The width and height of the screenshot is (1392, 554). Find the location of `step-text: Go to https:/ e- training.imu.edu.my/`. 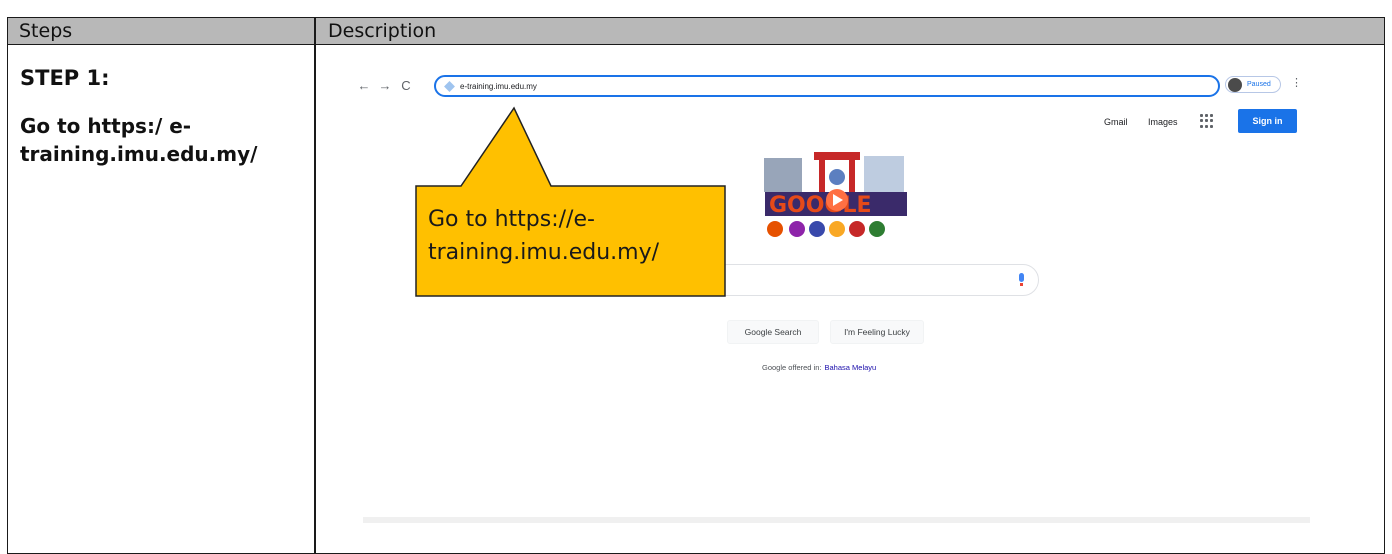

step-text: Go to https:/ e- training.imu.edu.my/ is located at coordinates (139, 140).